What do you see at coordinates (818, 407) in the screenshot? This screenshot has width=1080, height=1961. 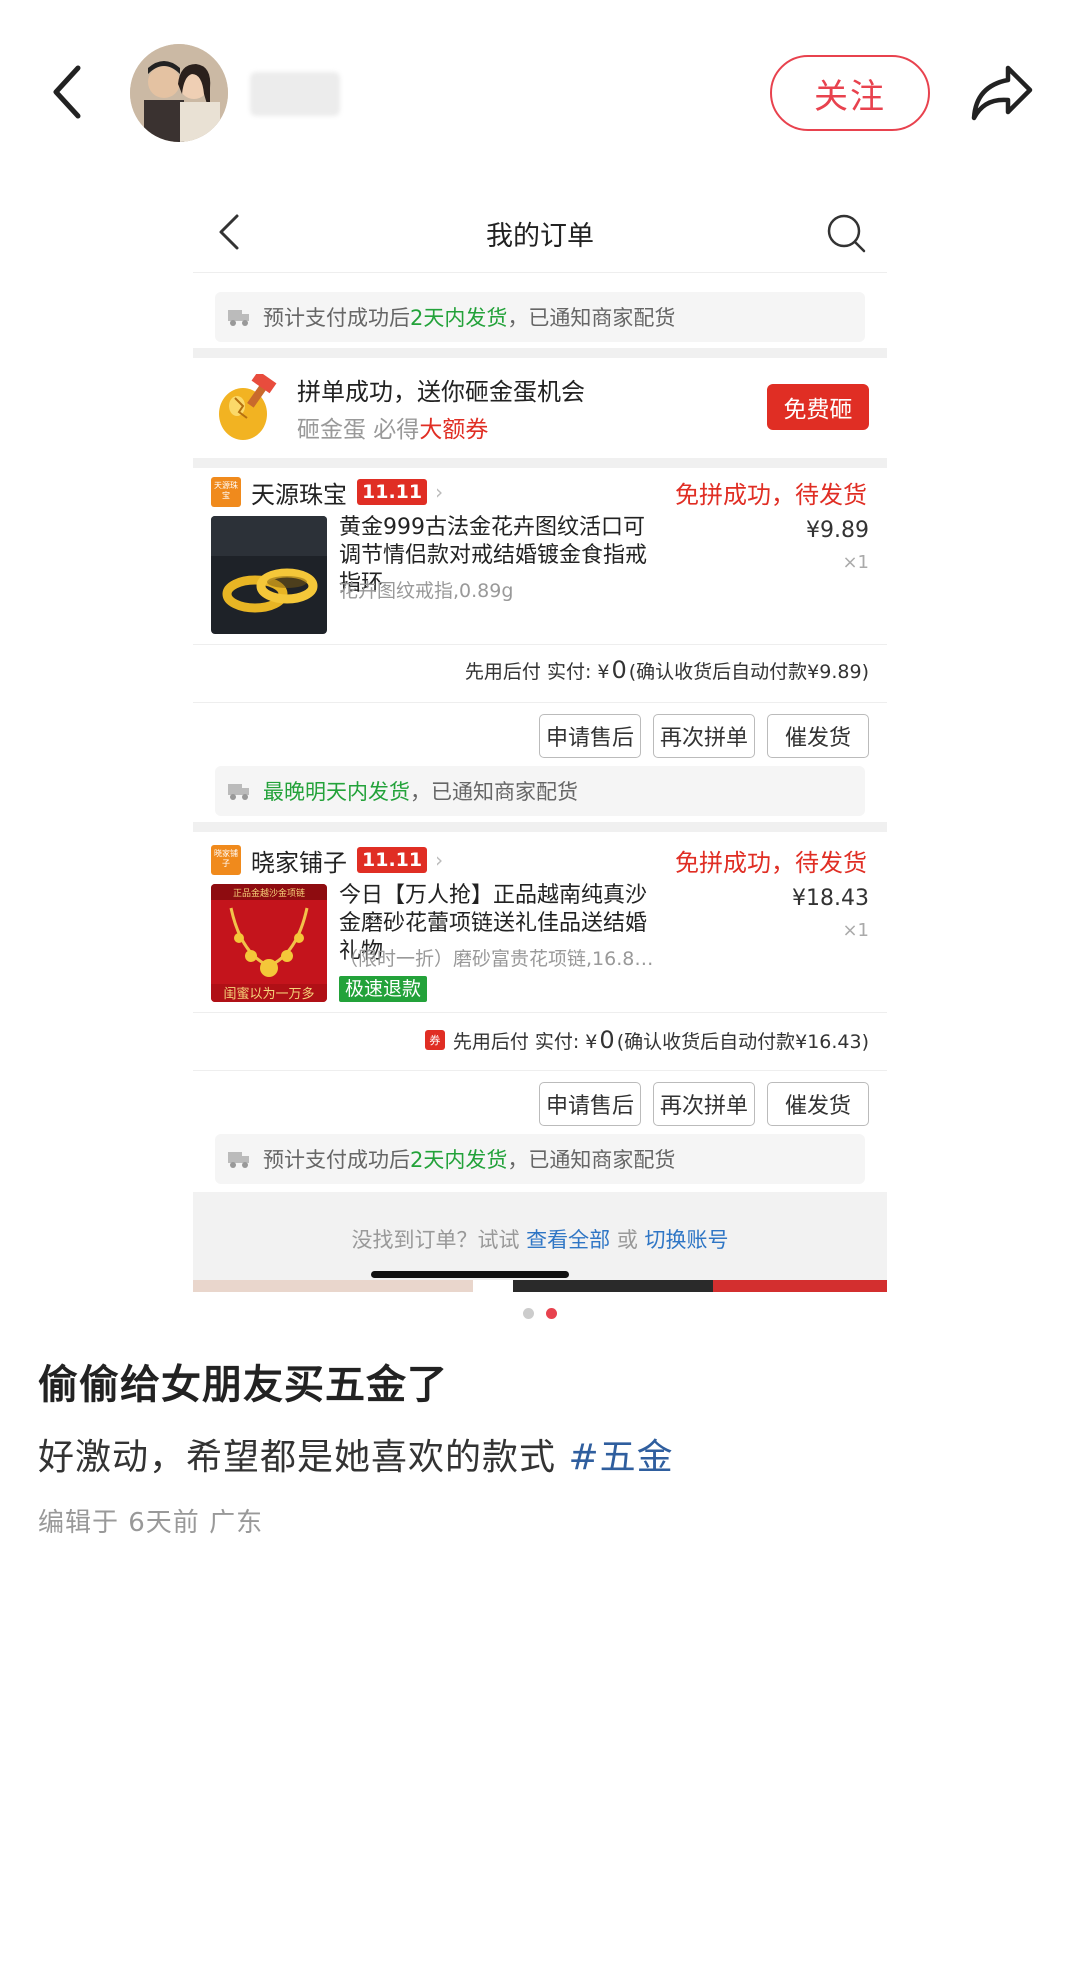 I see `free-smash-button: 免费砸` at bounding box center [818, 407].